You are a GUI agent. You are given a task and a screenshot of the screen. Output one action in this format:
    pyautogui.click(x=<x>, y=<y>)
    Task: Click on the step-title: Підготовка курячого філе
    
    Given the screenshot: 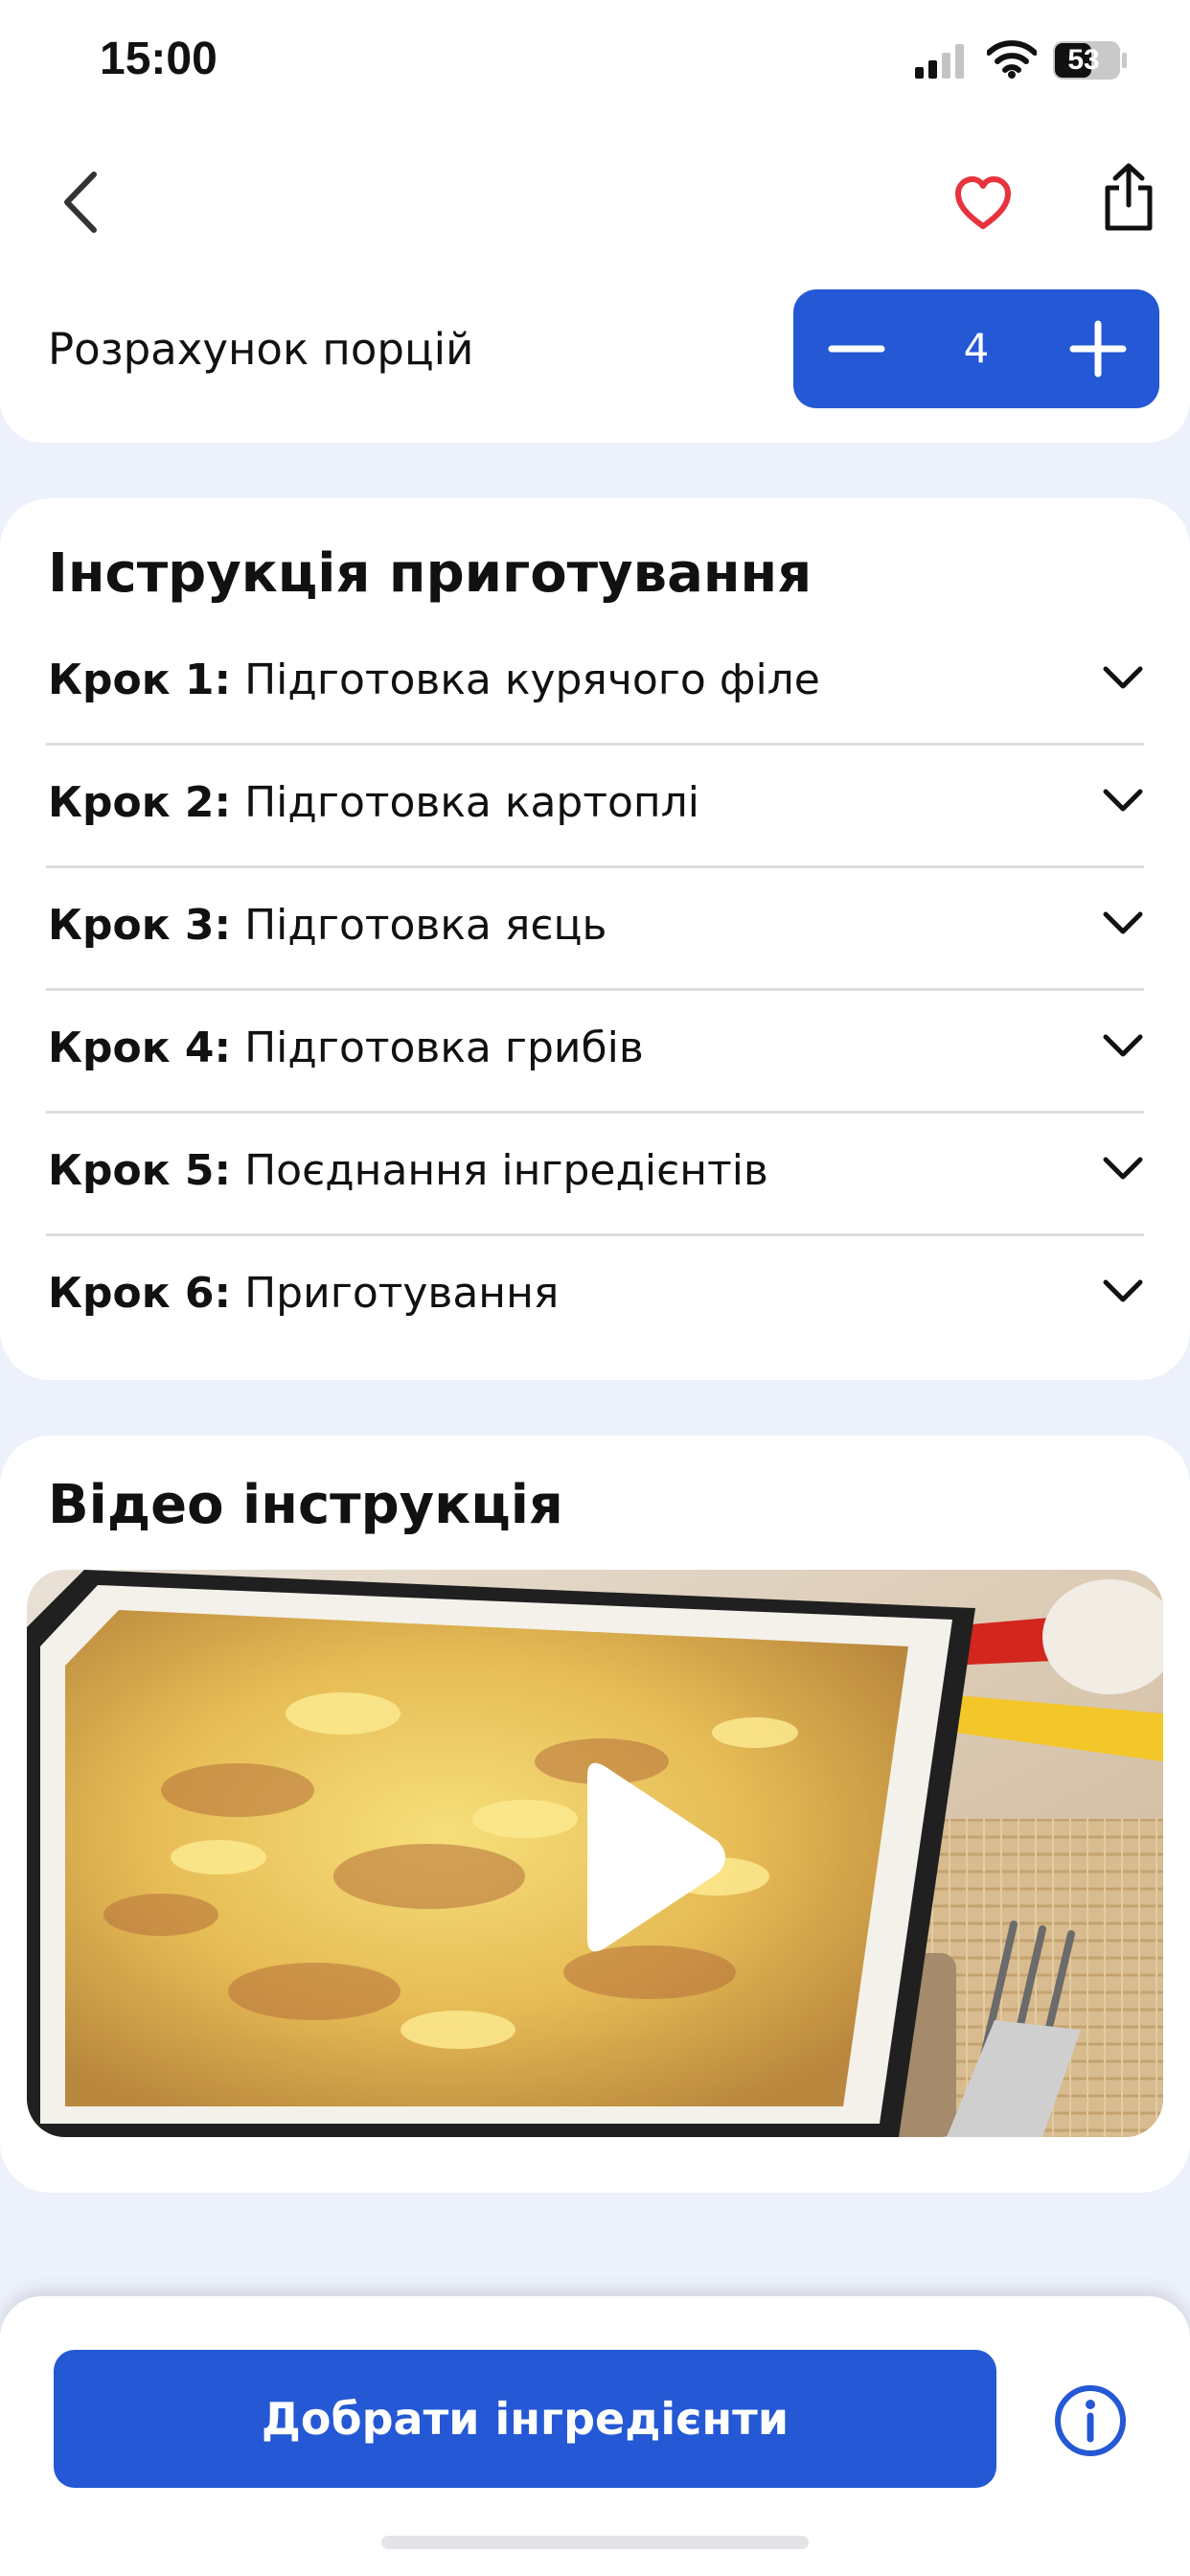 What is the action you would take?
    pyautogui.click(x=532, y=680)
    